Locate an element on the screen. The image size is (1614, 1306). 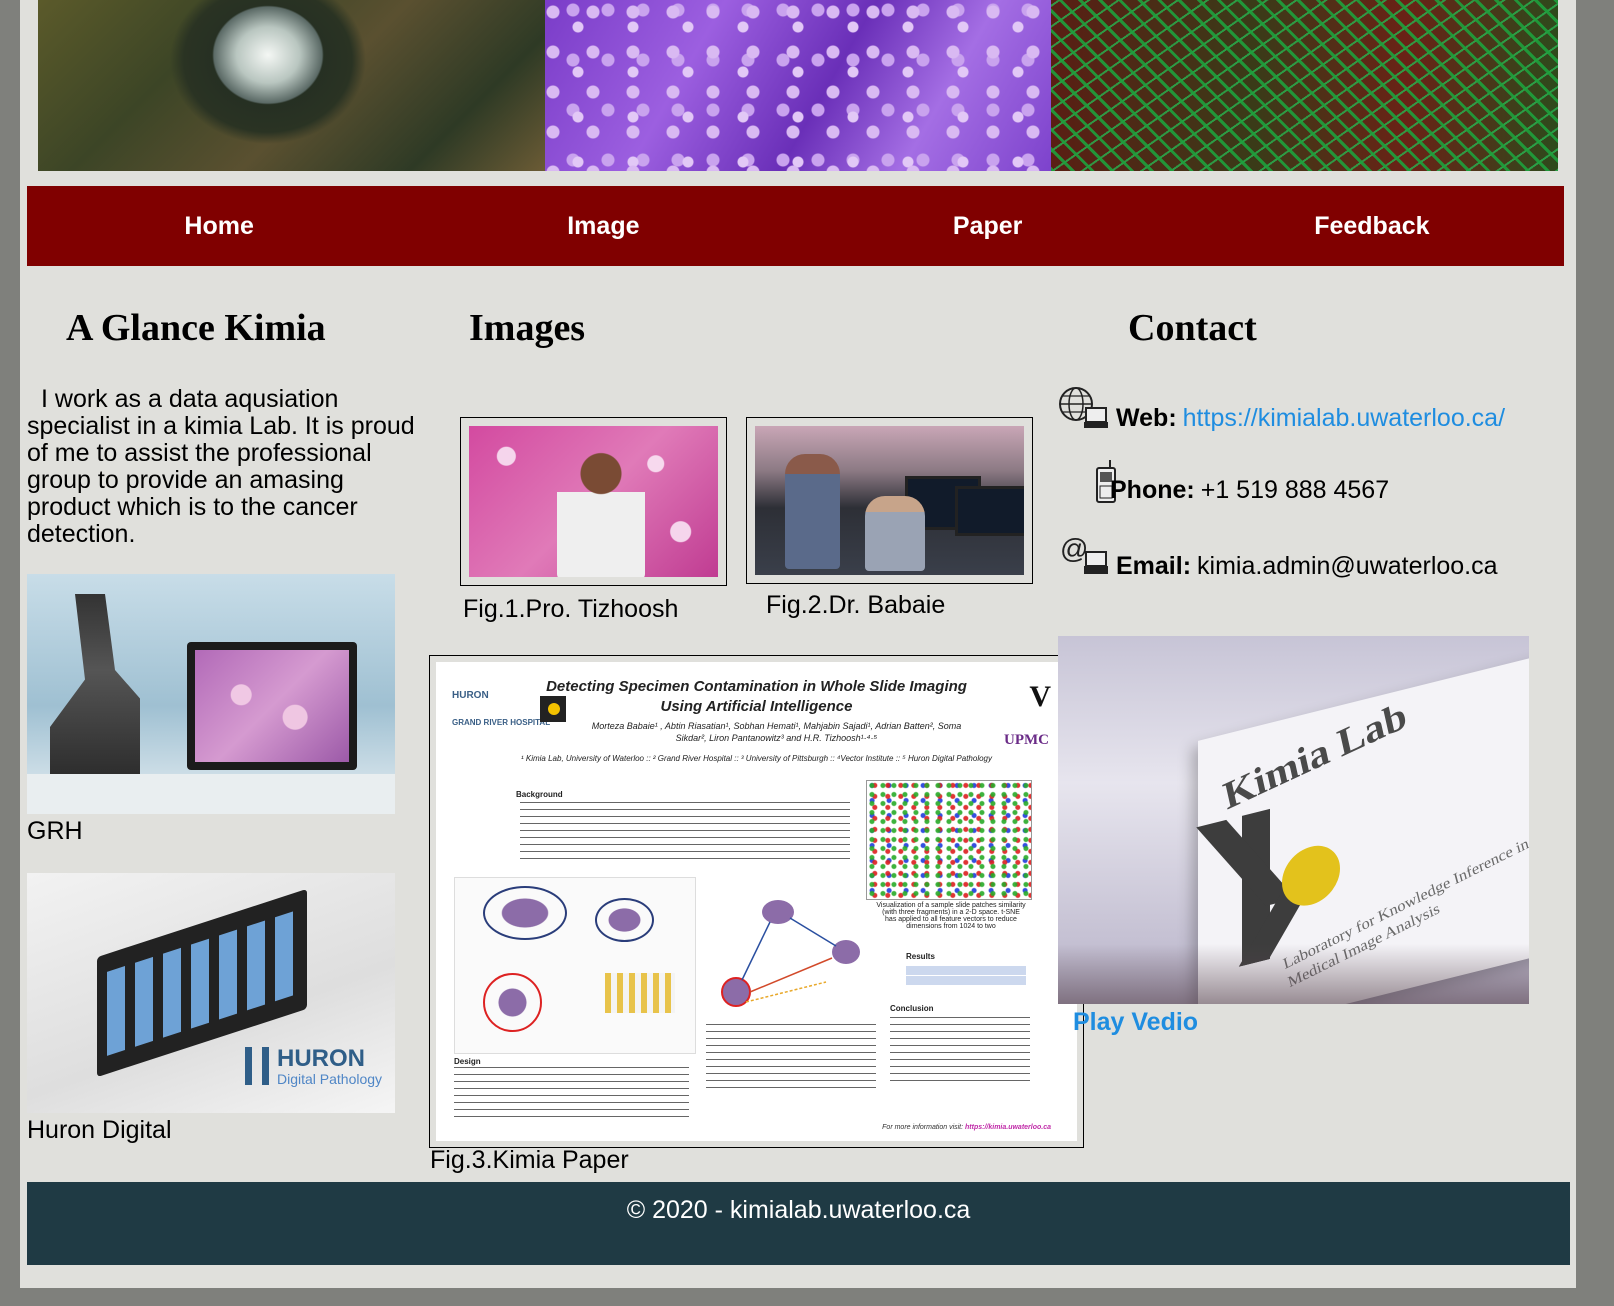
huron-logo-mark is located at coordinates (257, 1066).